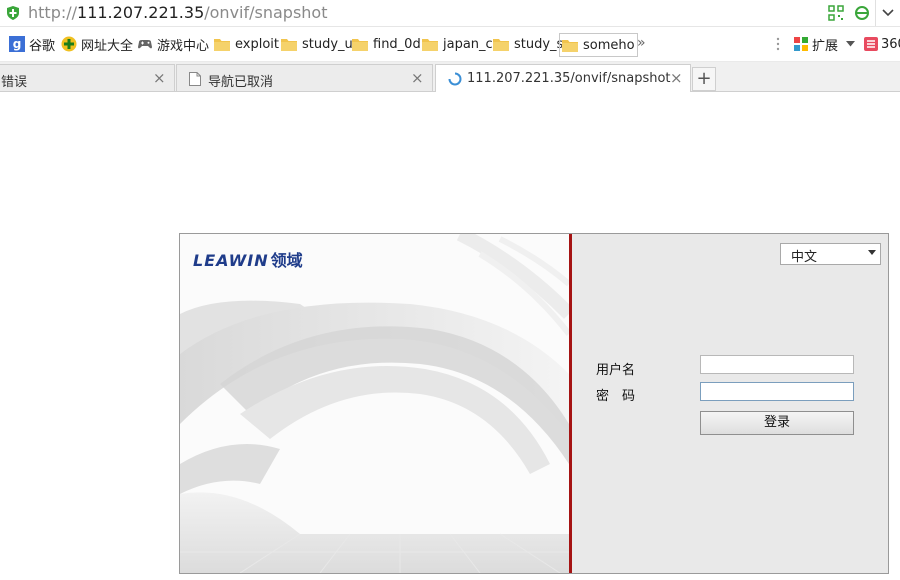 The width and height of the screenshot is (900, 580). I want to click on bookmark-game-center: 游戏中心, so click(173, 44).